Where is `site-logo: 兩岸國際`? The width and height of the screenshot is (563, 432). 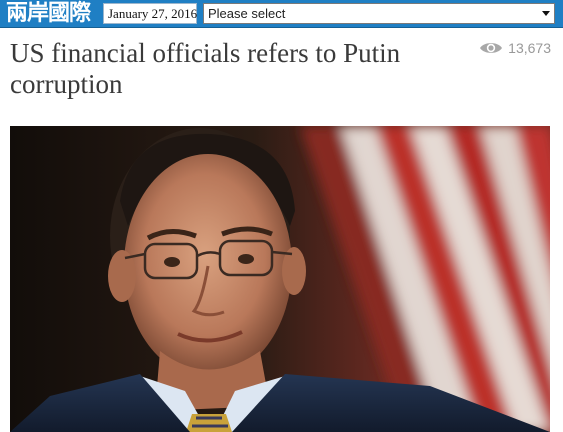 site-logo: 兩岸國際 is located at coordinates (48, 14).